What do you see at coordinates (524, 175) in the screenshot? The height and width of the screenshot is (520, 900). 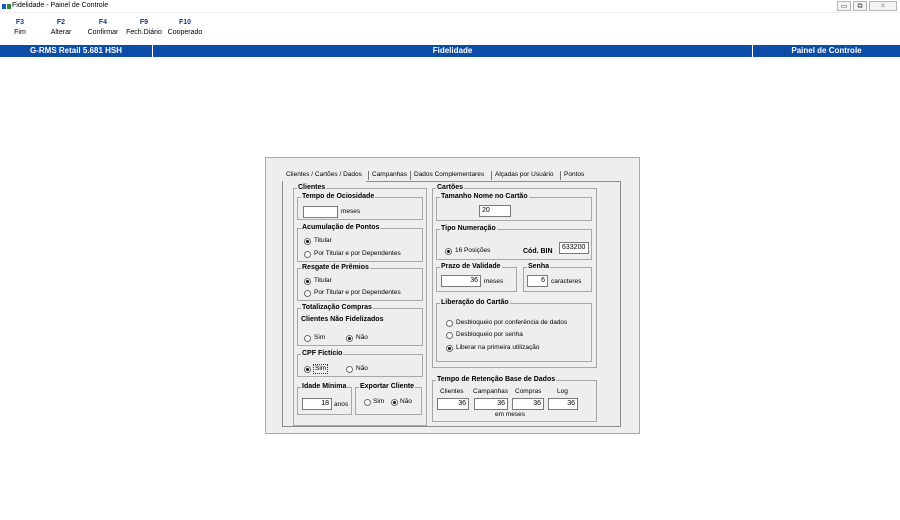 I see `tab-alcadas-por-usuario: Alçadas por Usuário` at bounding box center [524, 175].